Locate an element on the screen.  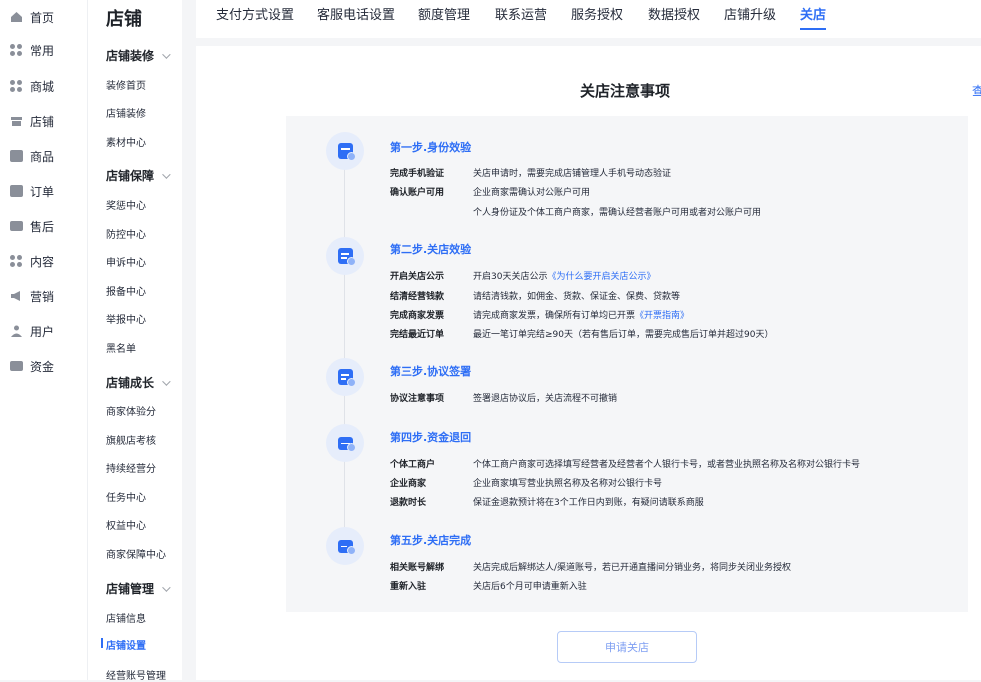
view-link: 查 is located at coordinates (976, 90).